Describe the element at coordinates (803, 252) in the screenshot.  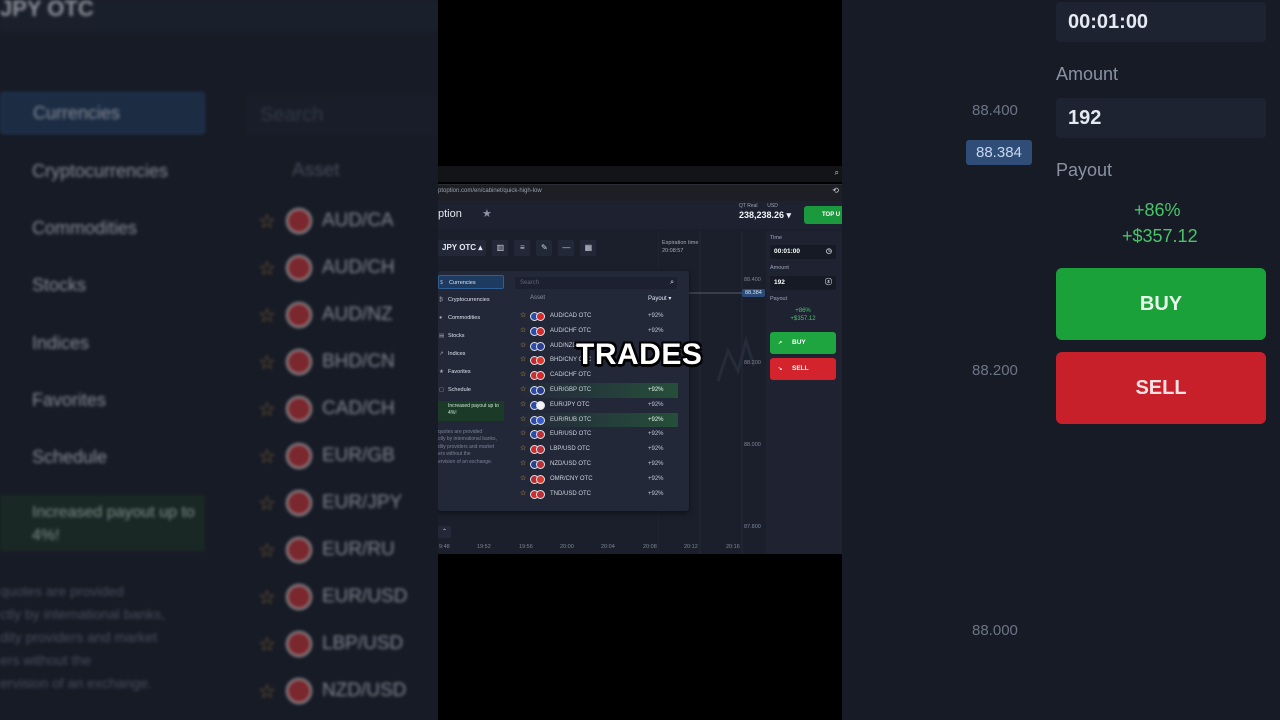
I see `time-input: 00:01:00 ◷` at that location.